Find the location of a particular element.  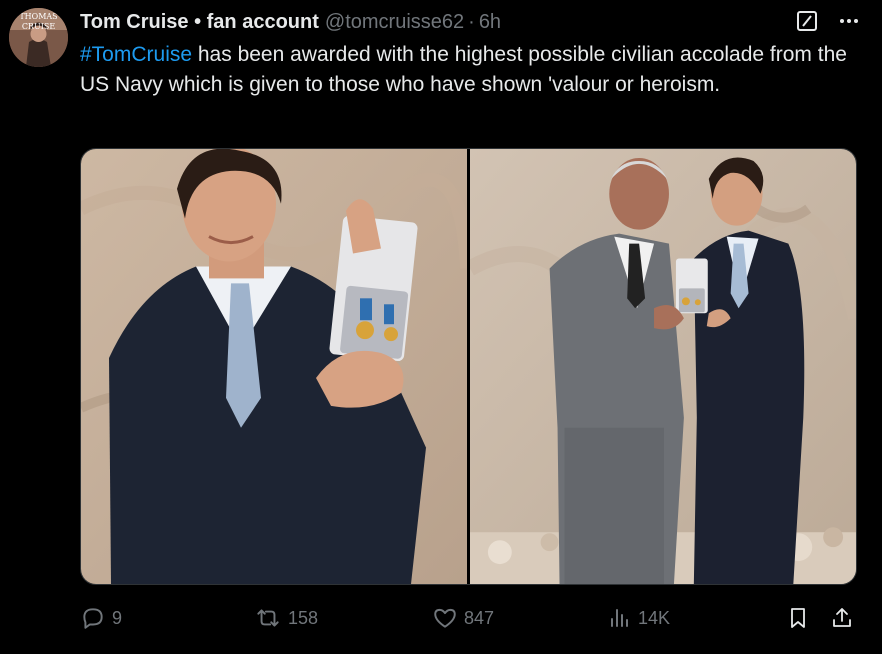

views-button: 14K is located at coordinates (639, 618).